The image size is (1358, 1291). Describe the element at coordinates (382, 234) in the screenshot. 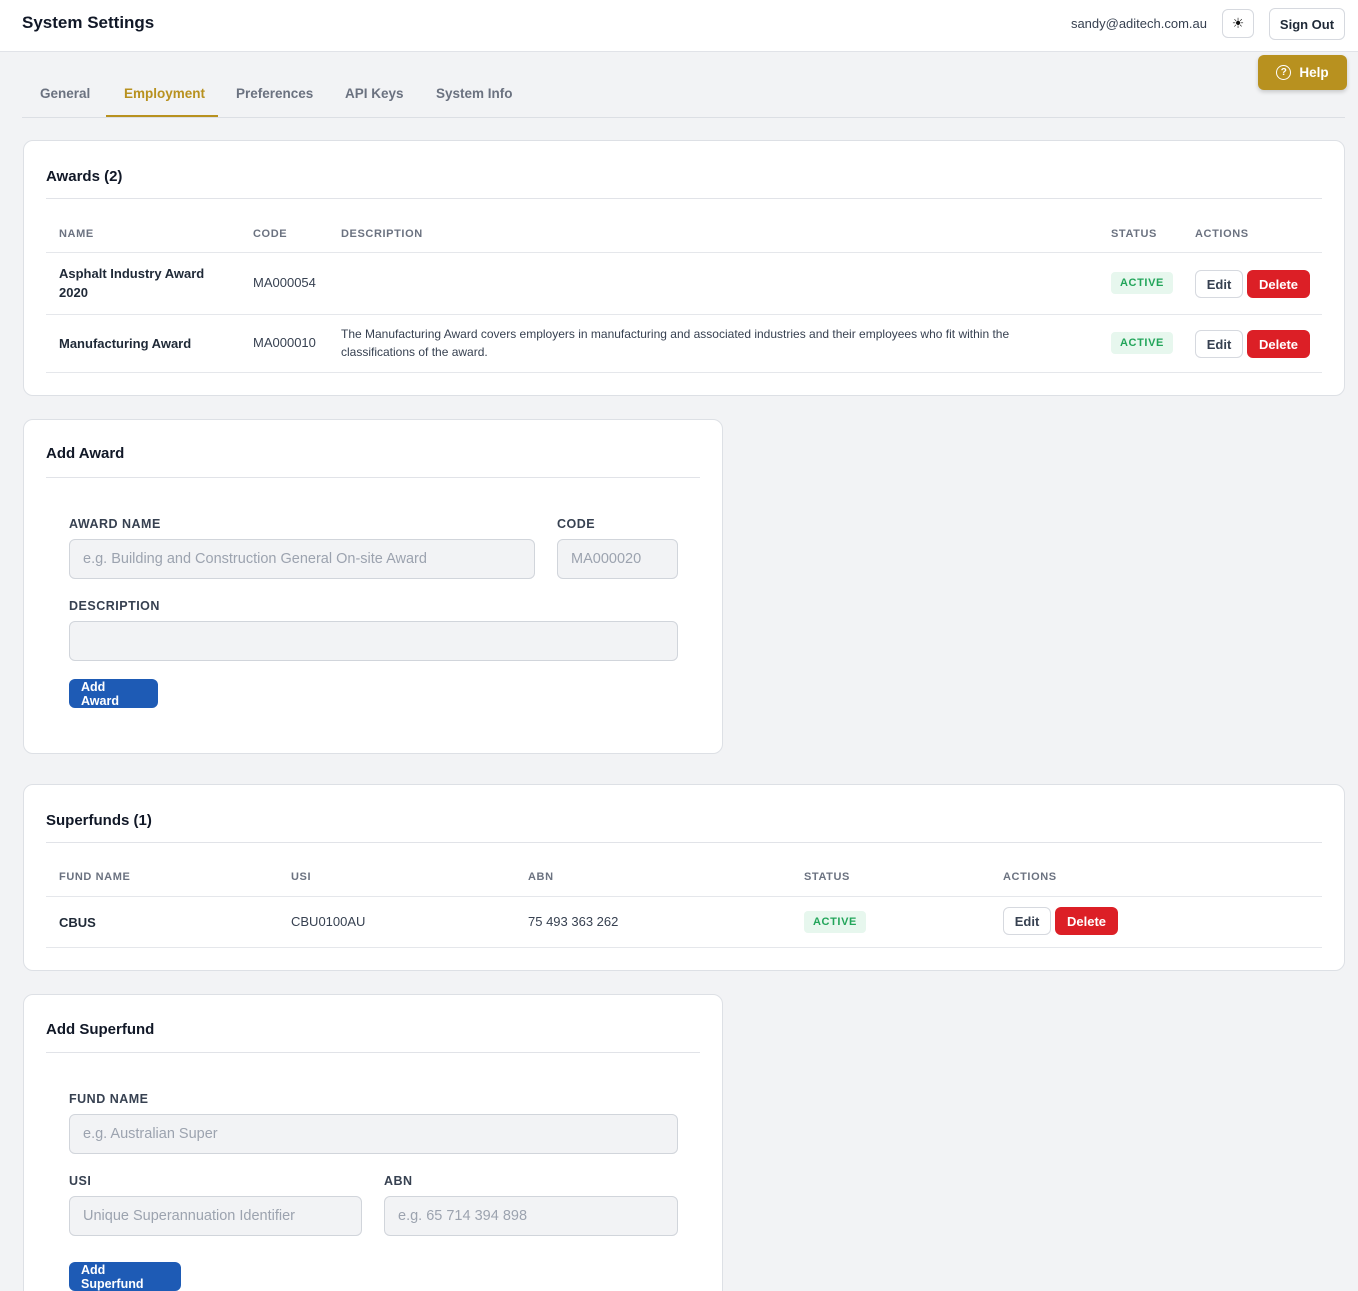

I see `col-header-description: DESCRIPTION` at that location.